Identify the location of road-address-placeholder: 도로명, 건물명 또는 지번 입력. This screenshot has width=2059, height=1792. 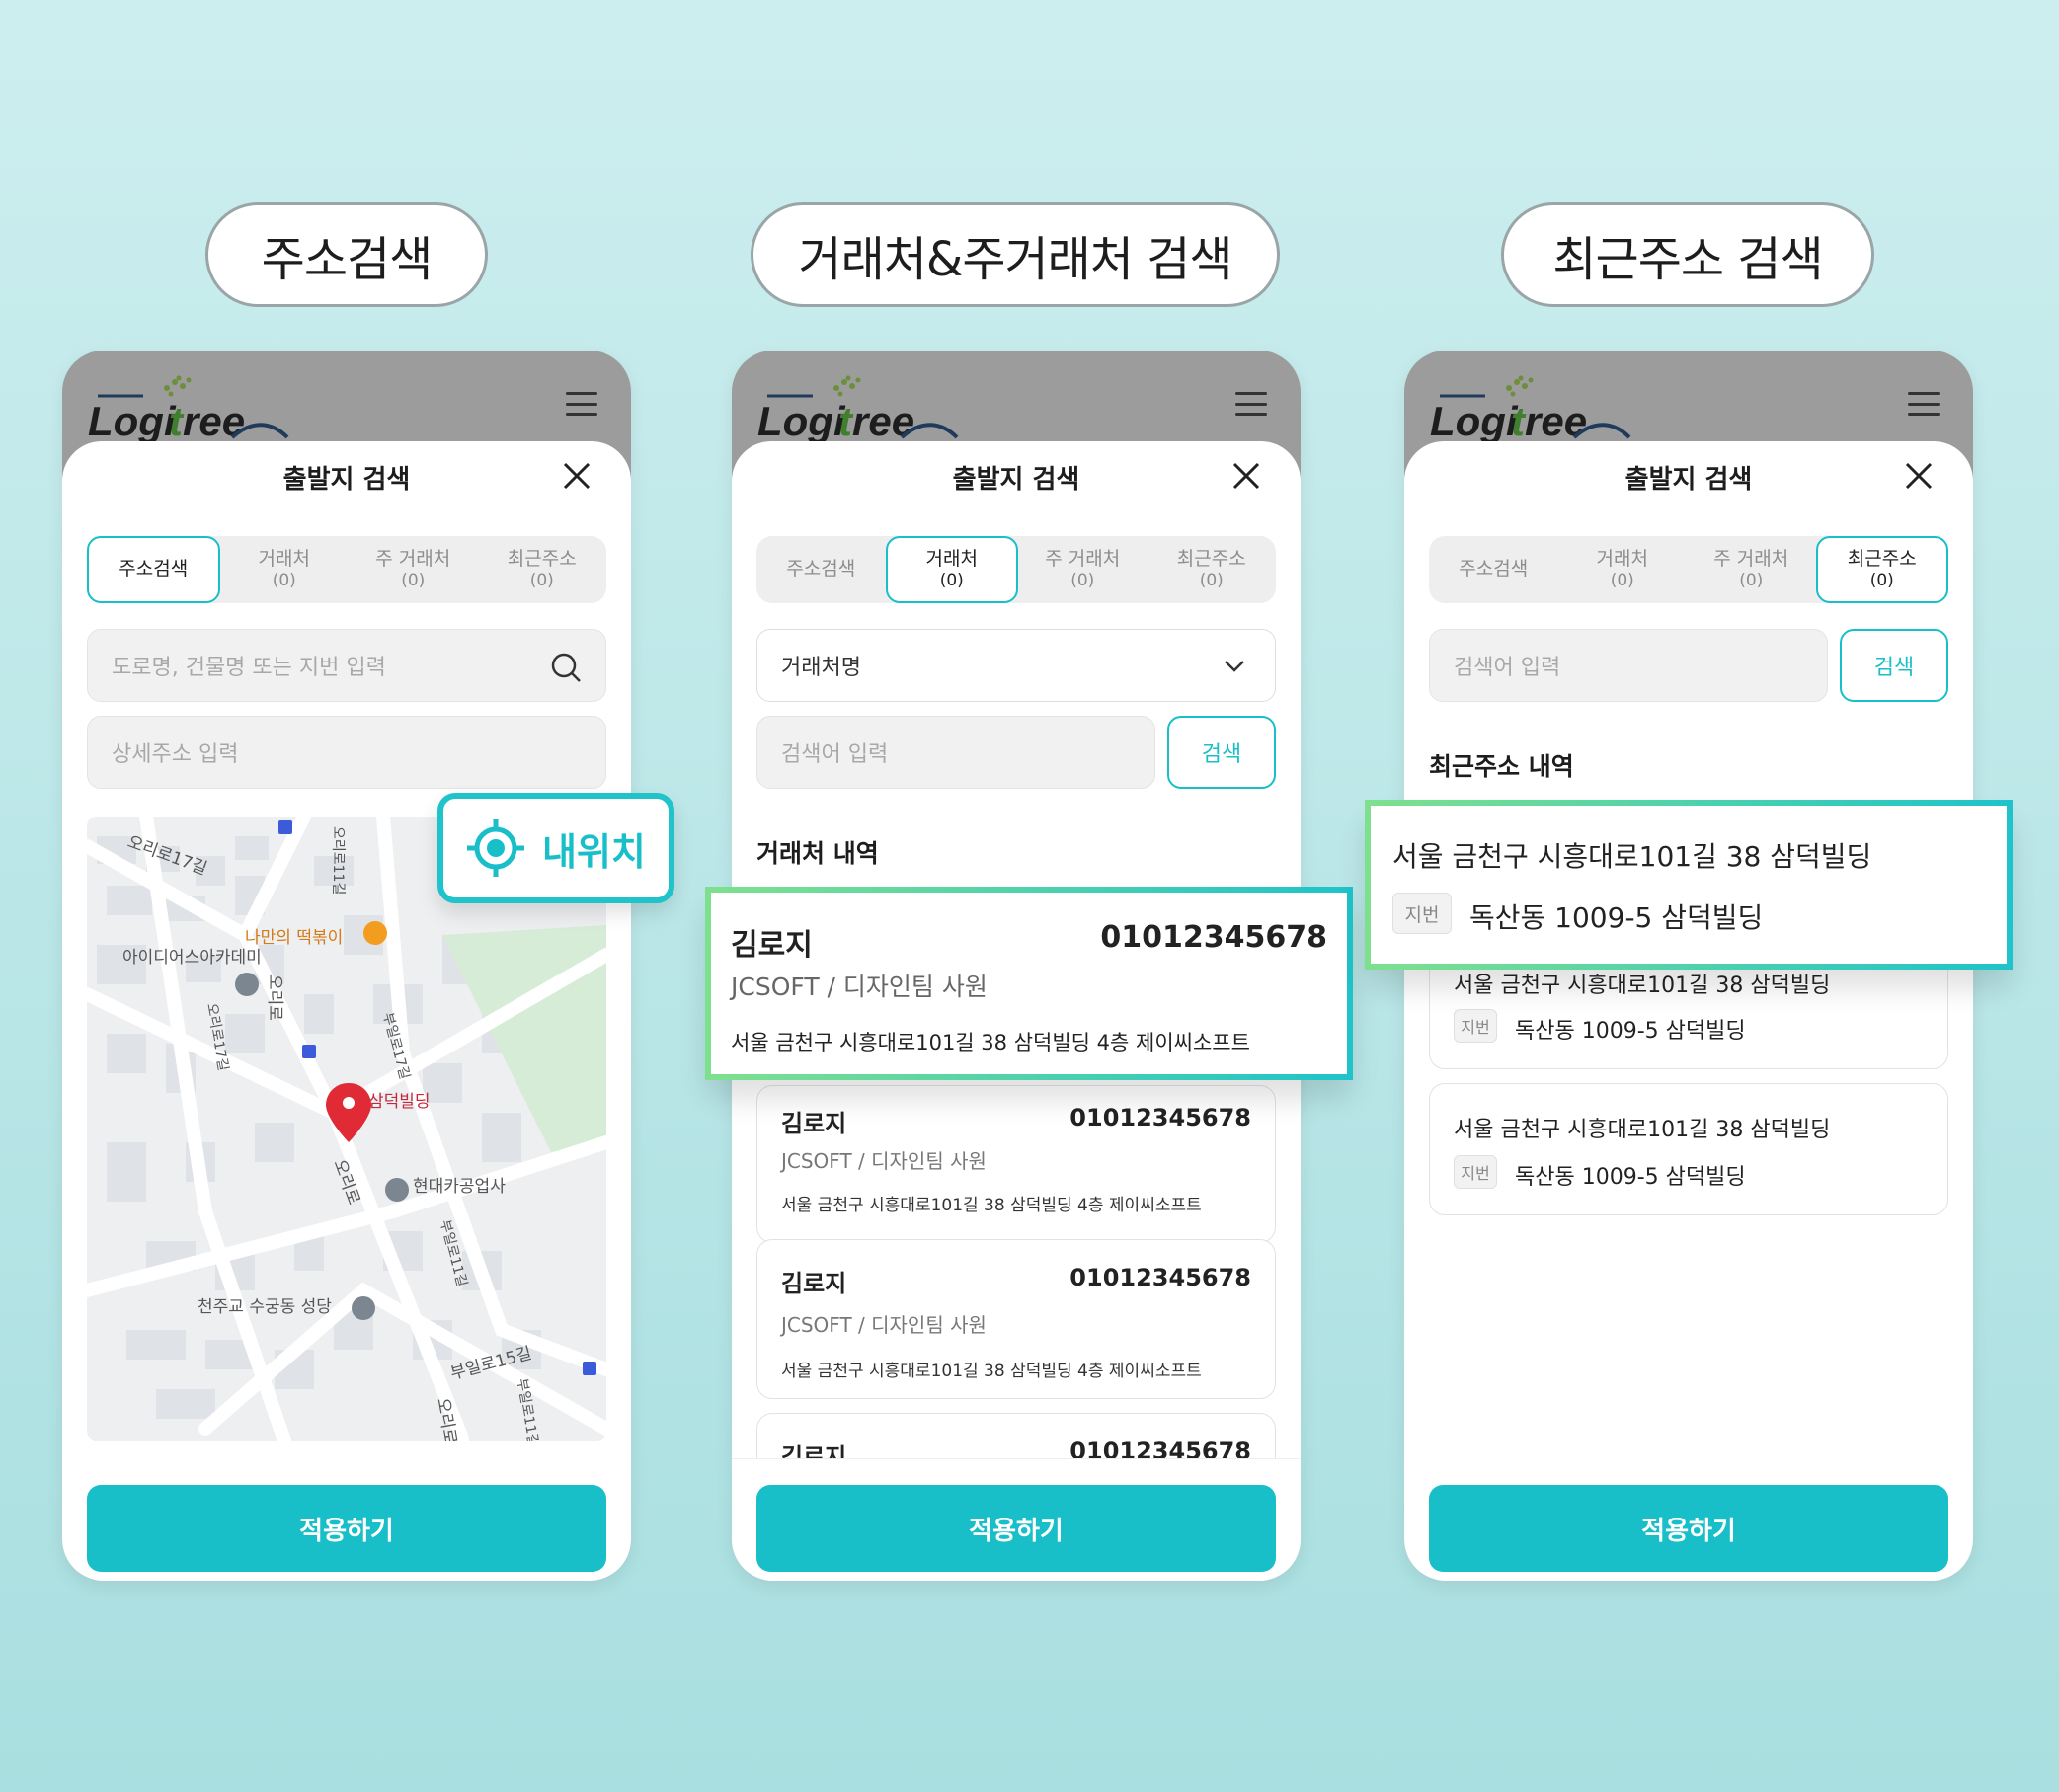
(249, 668).